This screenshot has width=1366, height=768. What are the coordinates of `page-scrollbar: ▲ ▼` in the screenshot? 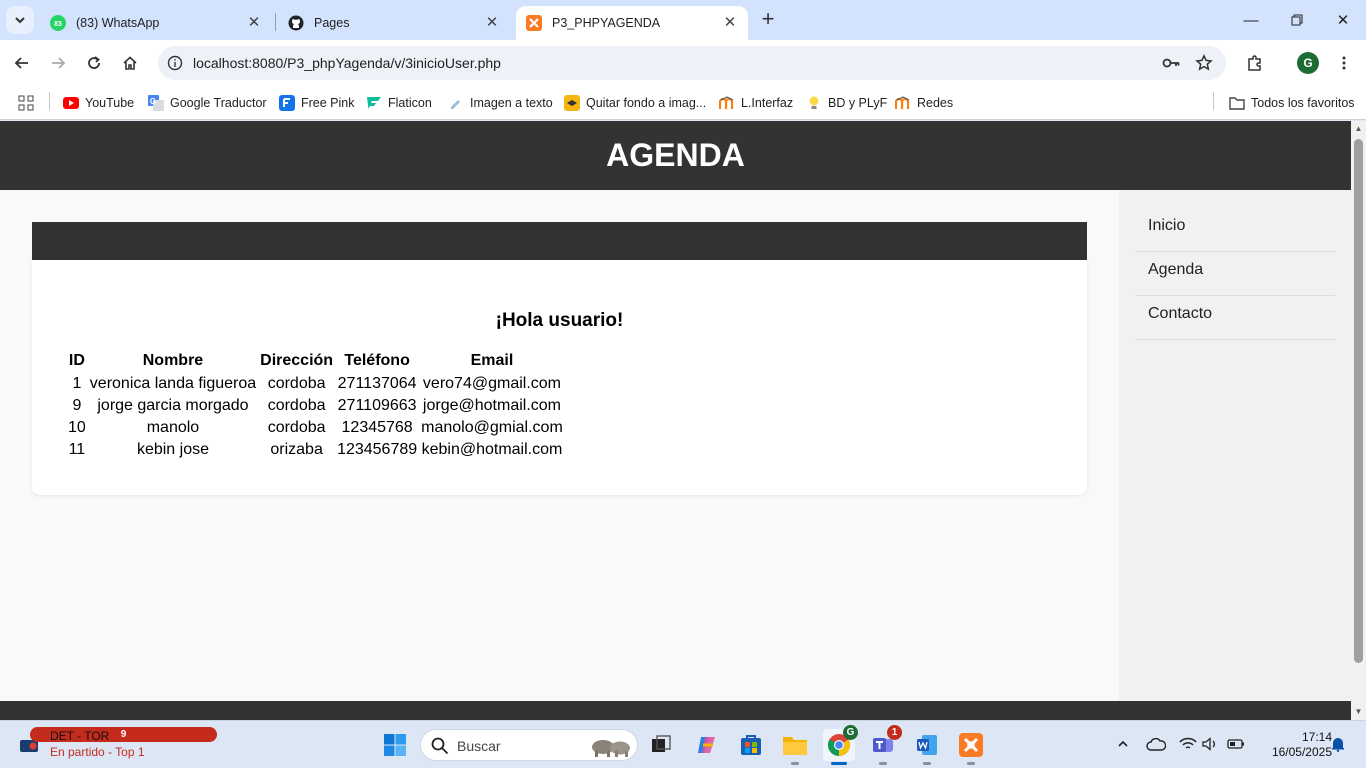 It's located at (1358, 420).